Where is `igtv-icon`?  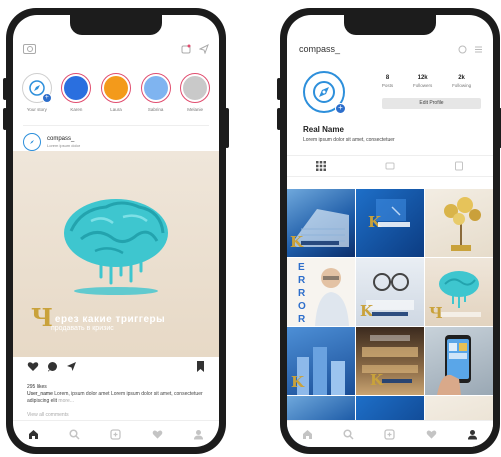 igtv-icon is located at coordinates (186, 49).